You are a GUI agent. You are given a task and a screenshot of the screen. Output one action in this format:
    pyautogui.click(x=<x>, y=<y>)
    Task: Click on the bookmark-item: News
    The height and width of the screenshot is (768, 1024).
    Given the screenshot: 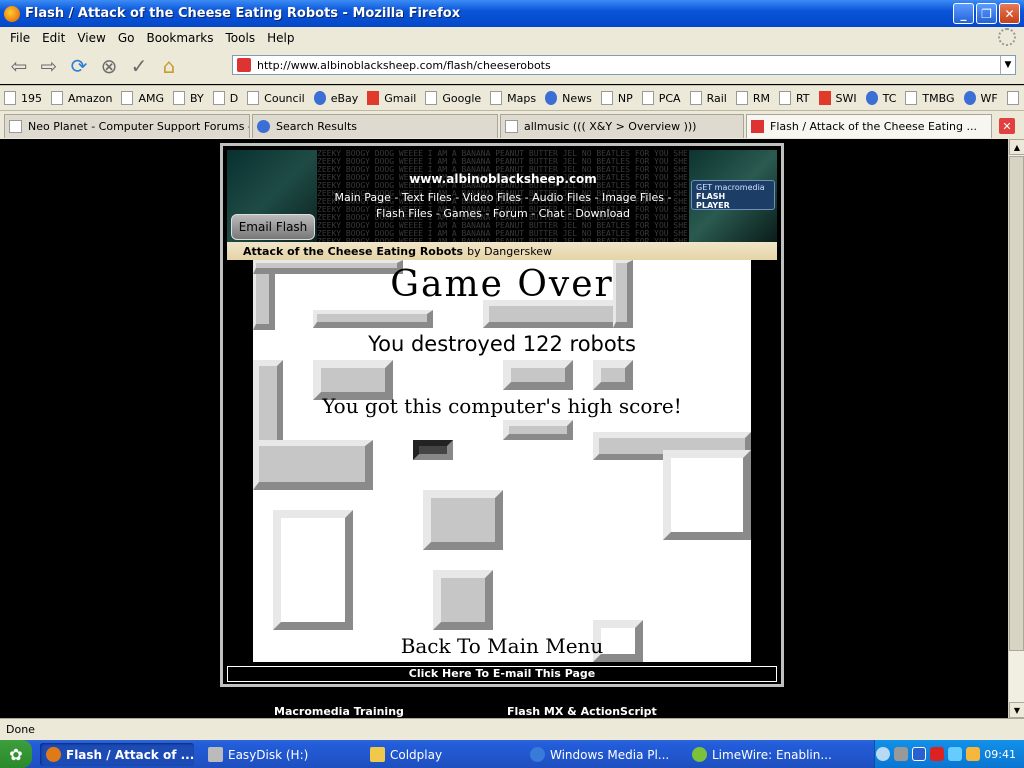 What is the action you would take?
    pyautogui.click(x=568, y=98)
    